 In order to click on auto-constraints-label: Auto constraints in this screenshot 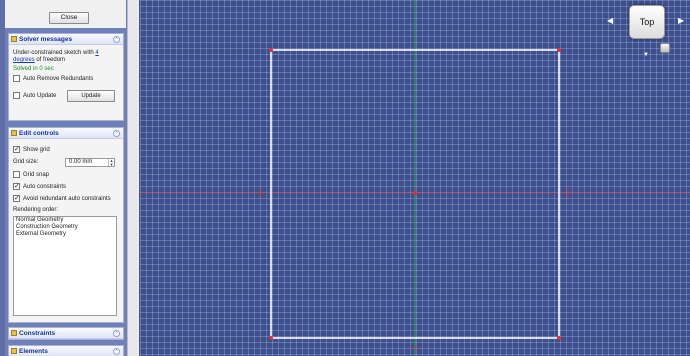, I will do `click(45, 187)`.